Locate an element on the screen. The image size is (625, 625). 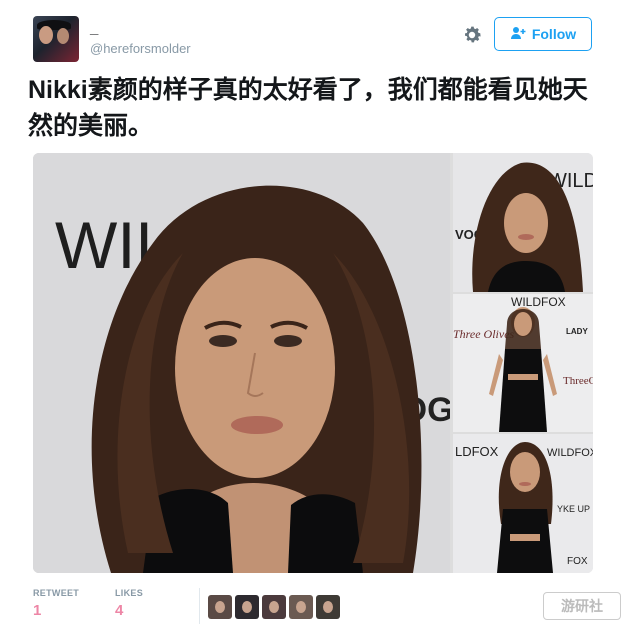
likes-label: LIKES is located at coordinates (129, 593).